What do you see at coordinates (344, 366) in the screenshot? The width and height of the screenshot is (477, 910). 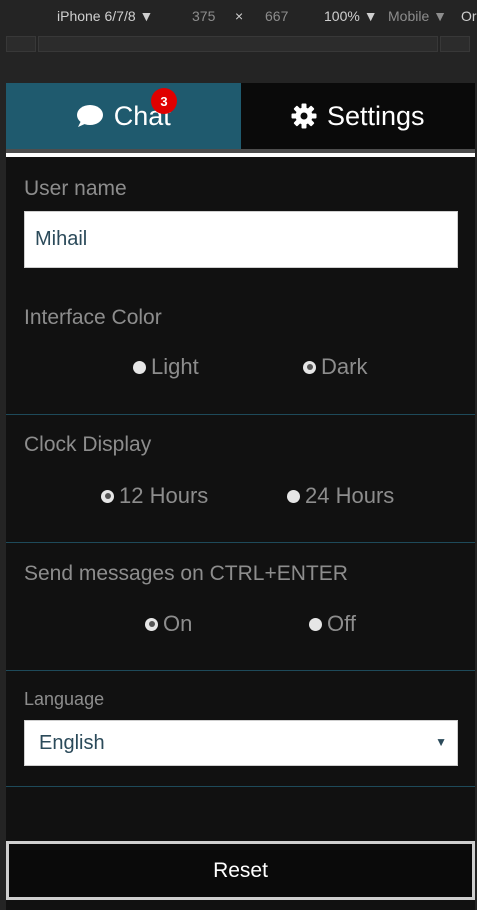 I see `radio-dark-label: Dark` at bounding box center [344, 366].